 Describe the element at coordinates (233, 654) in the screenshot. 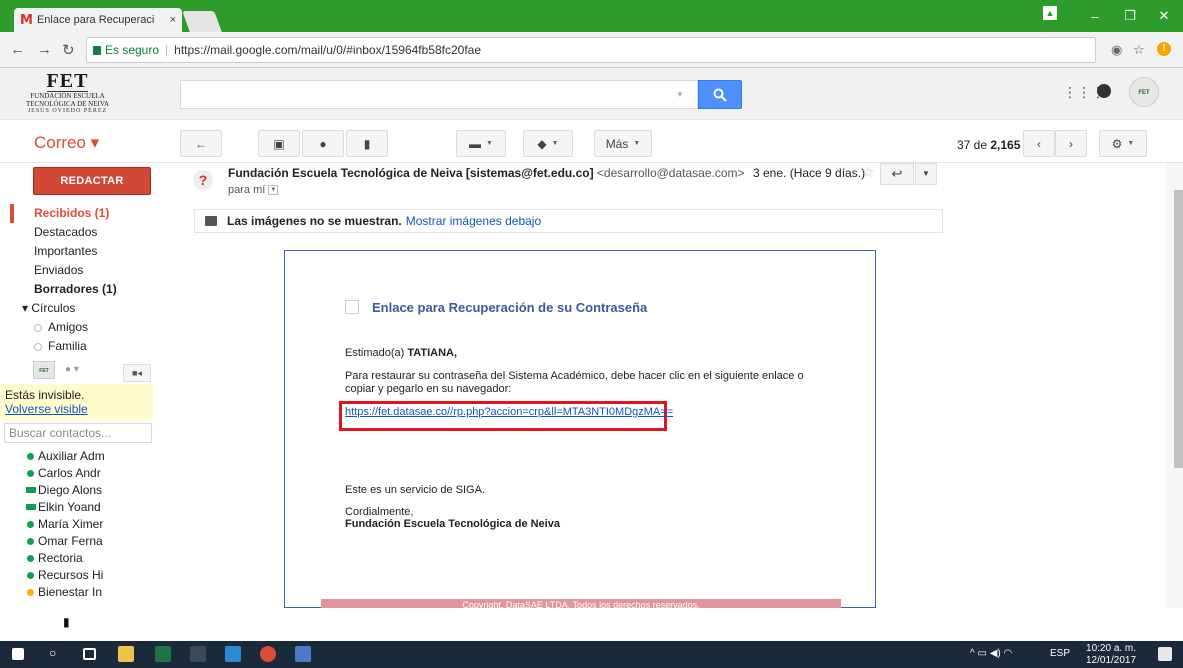

I see `store-icon` at that location.